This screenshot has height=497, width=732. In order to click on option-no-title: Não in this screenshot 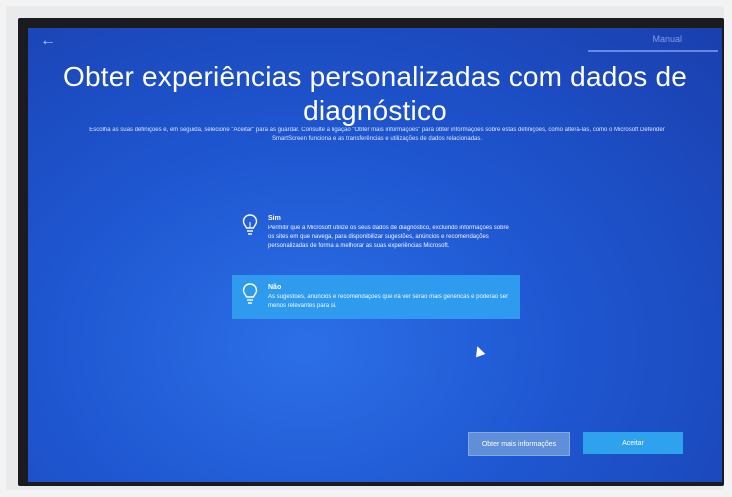, I will do `click(275, 287)`.